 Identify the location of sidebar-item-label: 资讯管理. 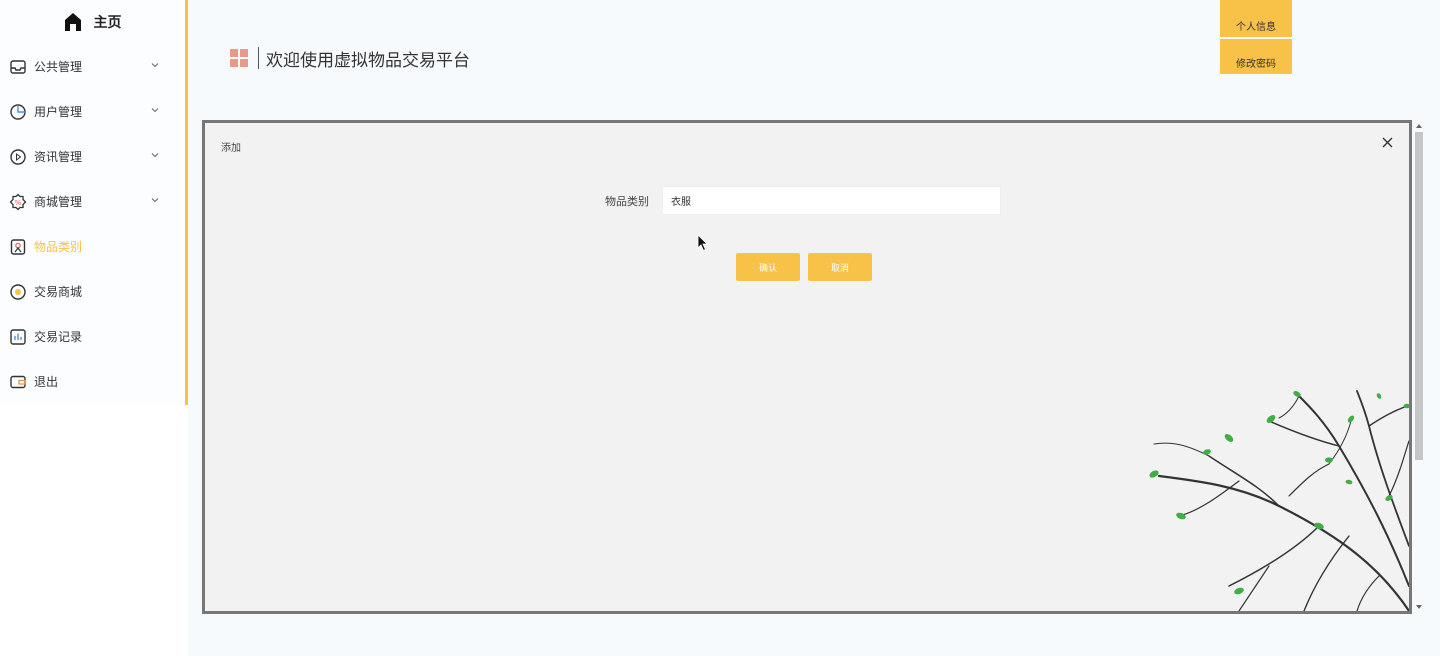
(58, 157).